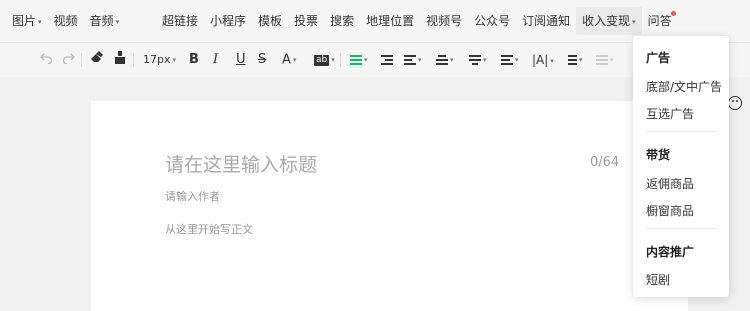  Describe the element at coordinates (606, 21) in the screenshot. I see `menu-monetization-label: 收入变现` at that location.